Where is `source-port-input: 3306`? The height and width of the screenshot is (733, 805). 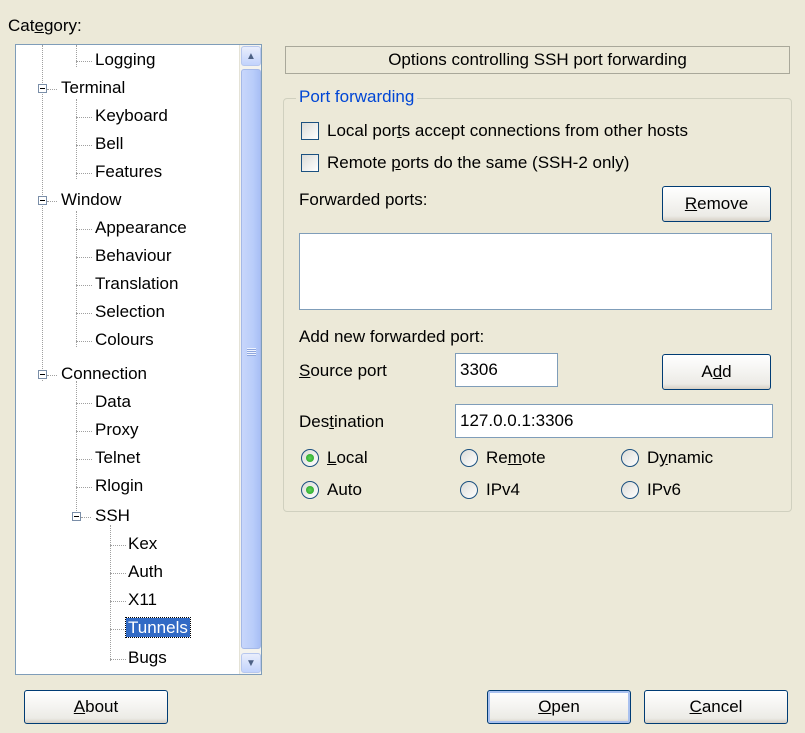 source-port-input: 3306 is located at coordinates (506, 370).